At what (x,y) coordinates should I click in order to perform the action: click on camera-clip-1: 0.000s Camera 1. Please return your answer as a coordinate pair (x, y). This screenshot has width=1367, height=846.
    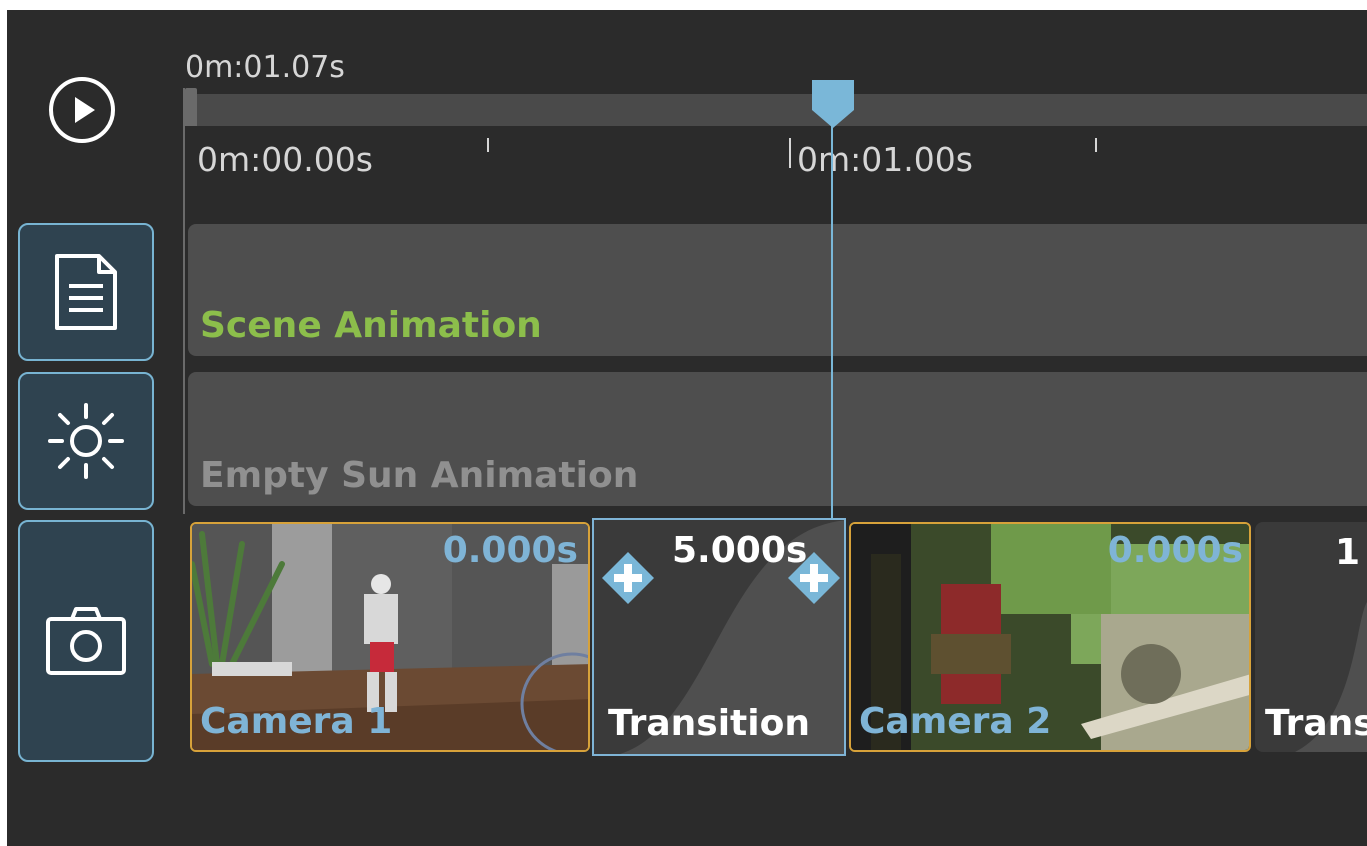
    Looking at the image, I should click on (390, 637).